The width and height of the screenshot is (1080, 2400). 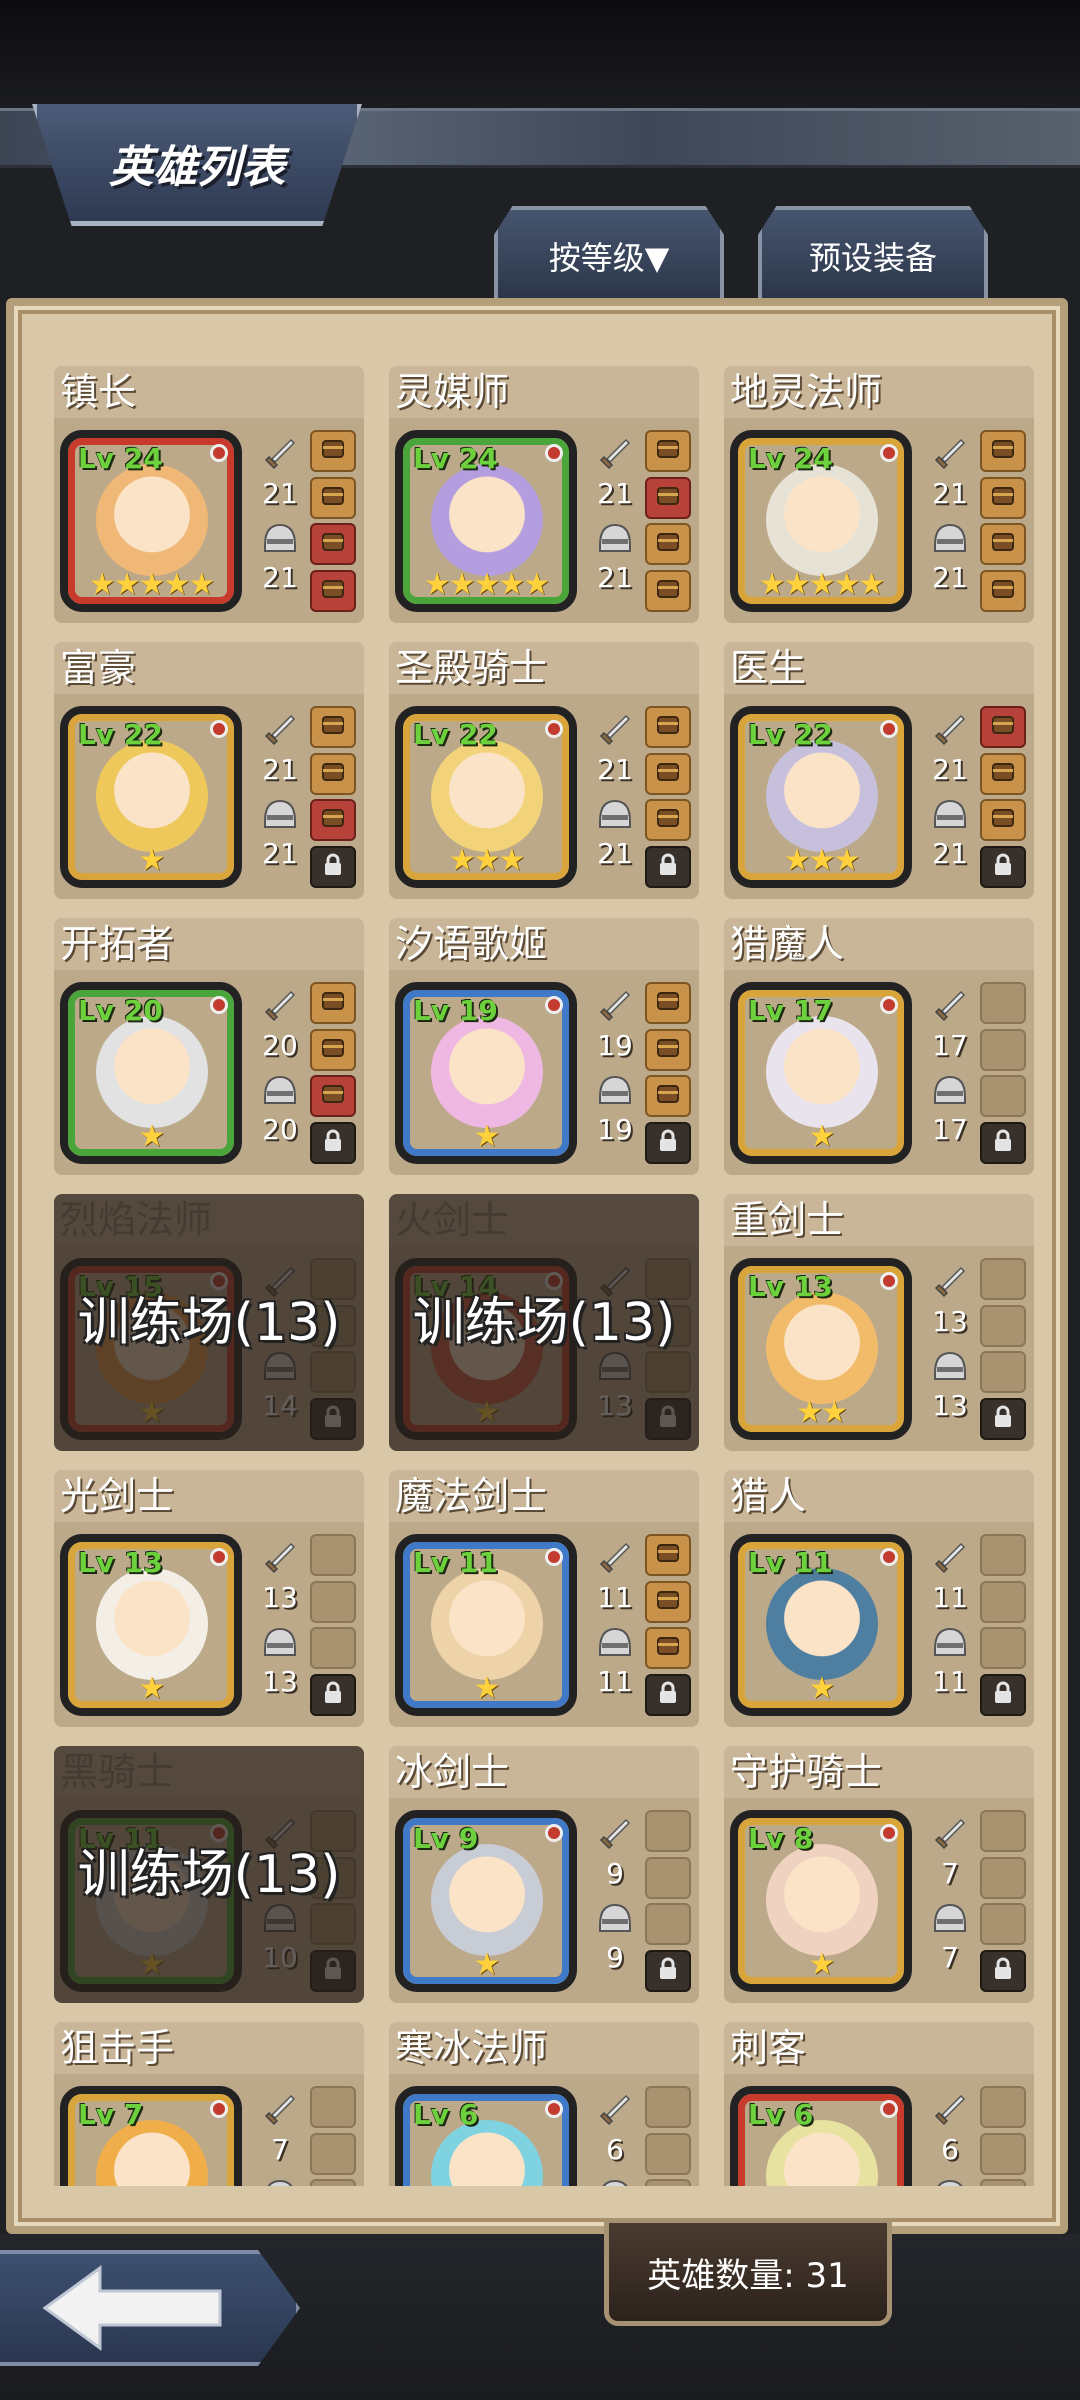 I want to click on hero-card: 猎人 Lv 11 ★ 11 11, so click(x=879, y=1598).